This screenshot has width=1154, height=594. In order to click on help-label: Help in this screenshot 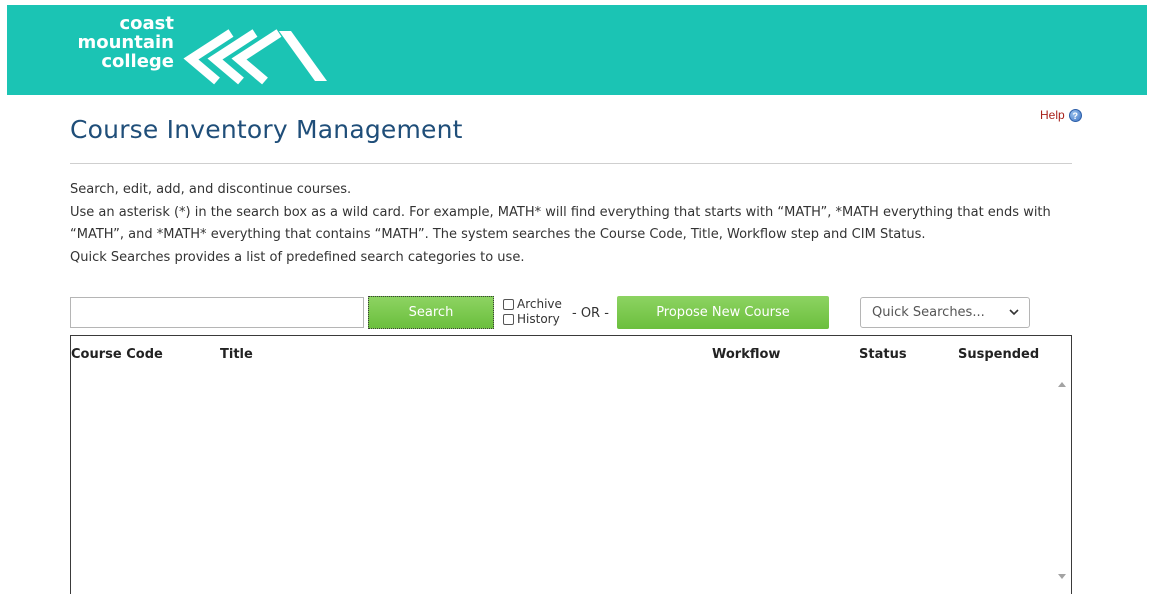, I will do `click(1052, 115)`.